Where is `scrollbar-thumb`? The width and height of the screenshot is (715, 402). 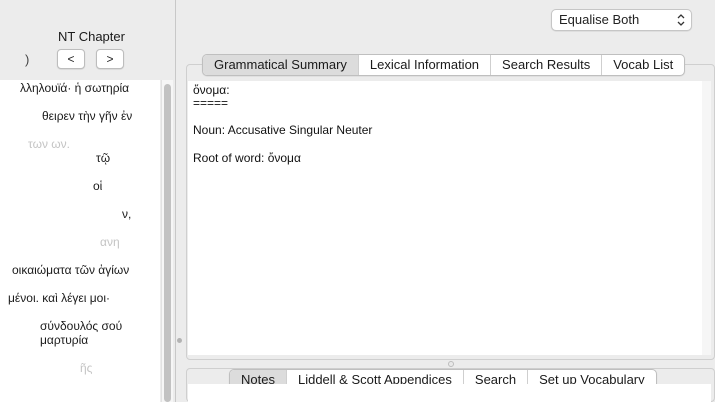 scrollbar-thumb is located at coordinates (167, 243).